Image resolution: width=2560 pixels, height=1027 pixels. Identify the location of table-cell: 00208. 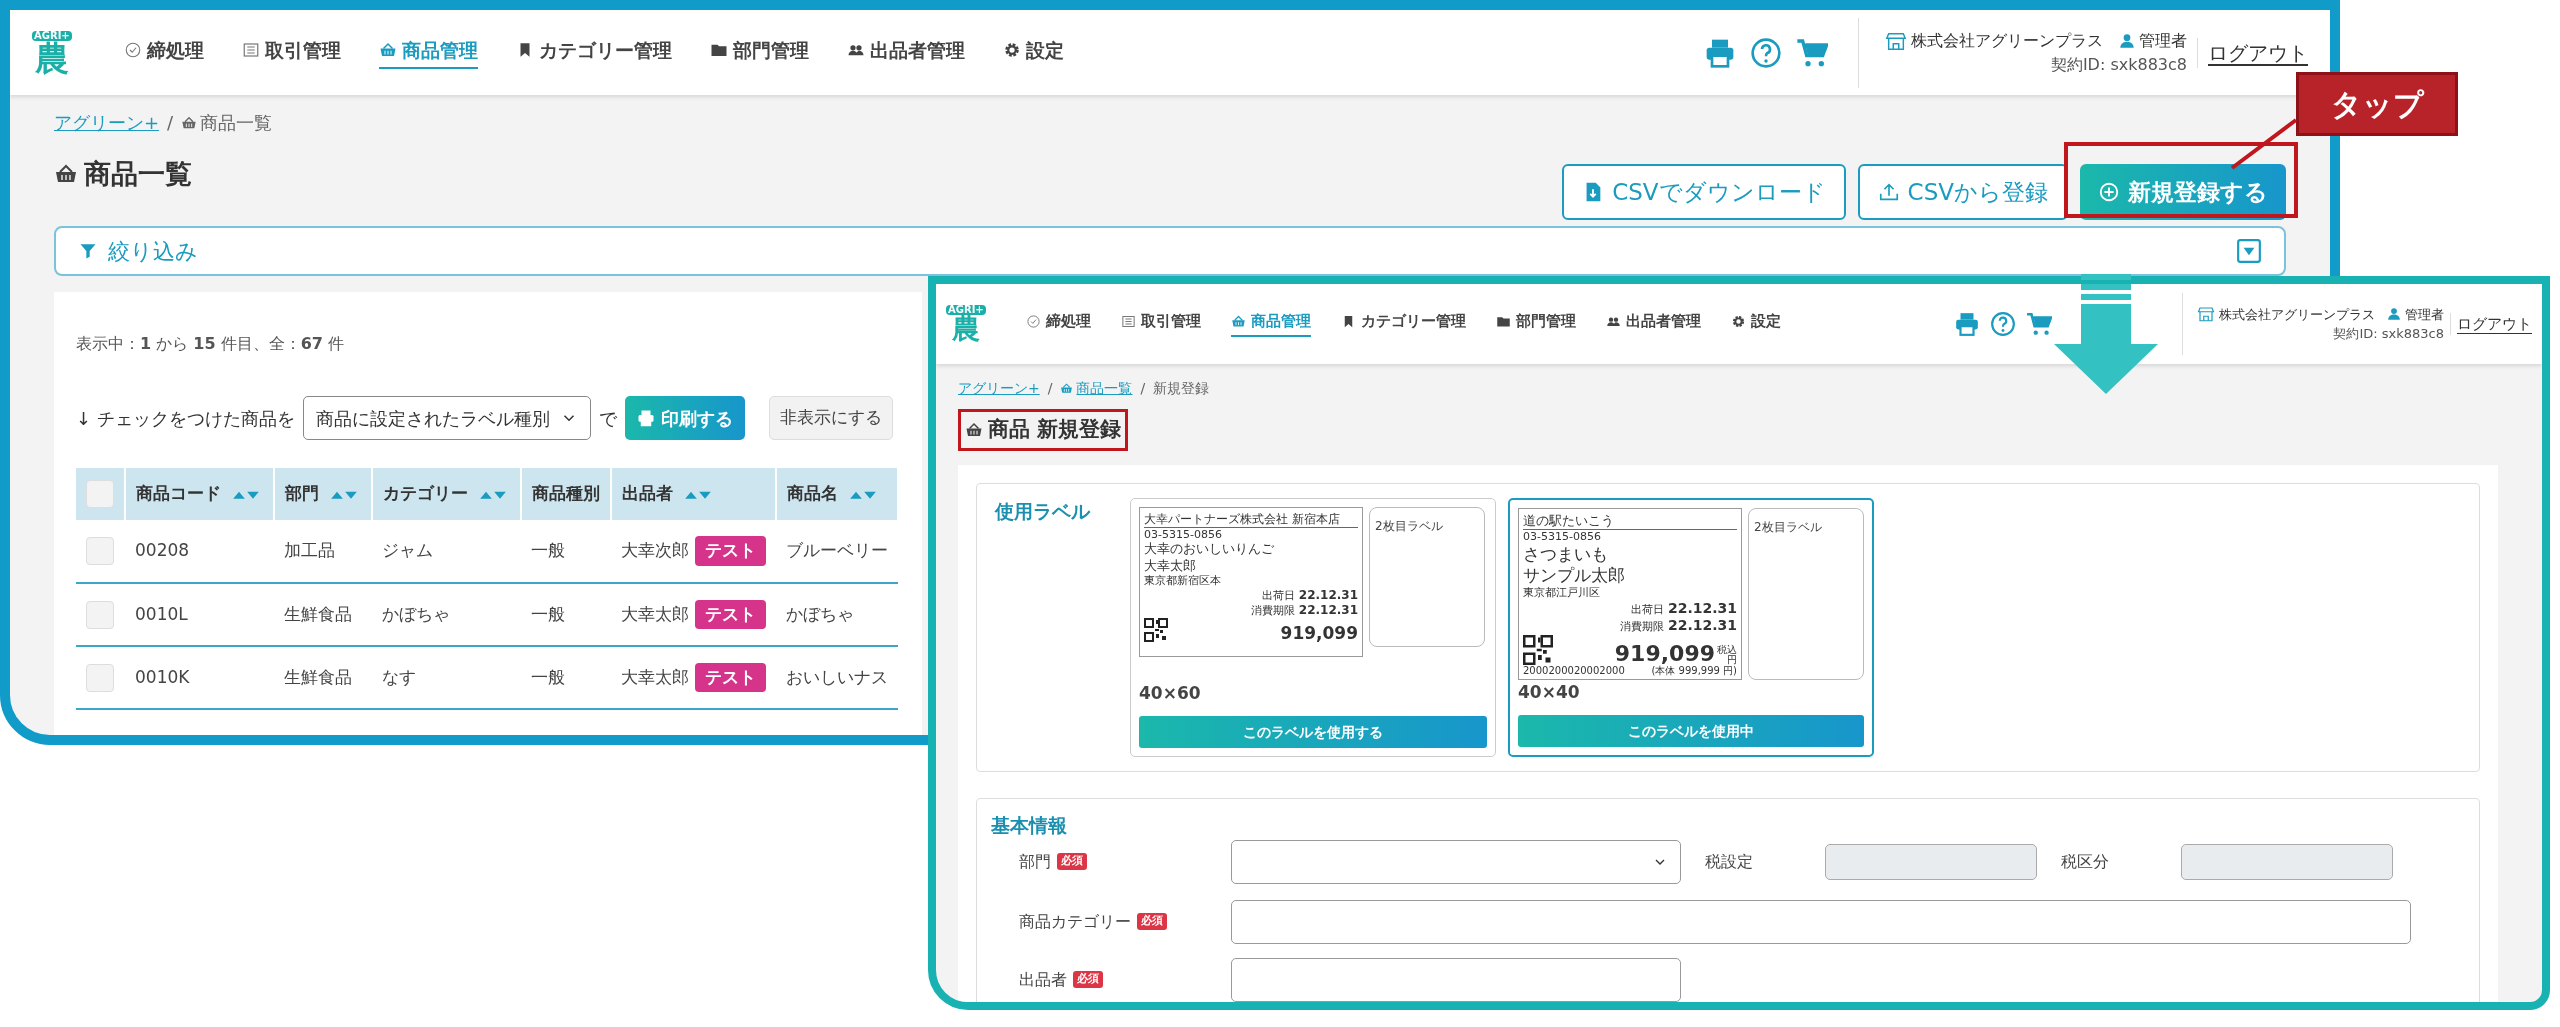
(162, 550).